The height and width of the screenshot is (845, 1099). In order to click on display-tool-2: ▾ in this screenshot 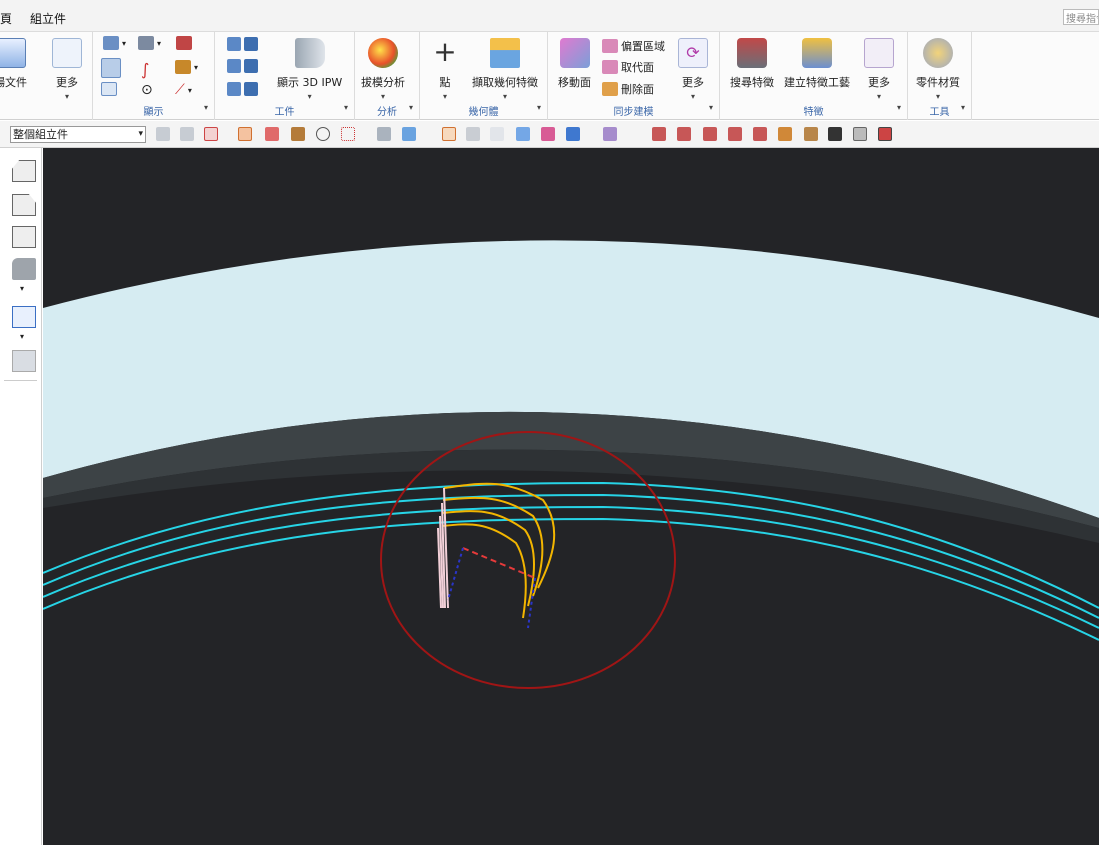, I will do `click(149, 43)`.